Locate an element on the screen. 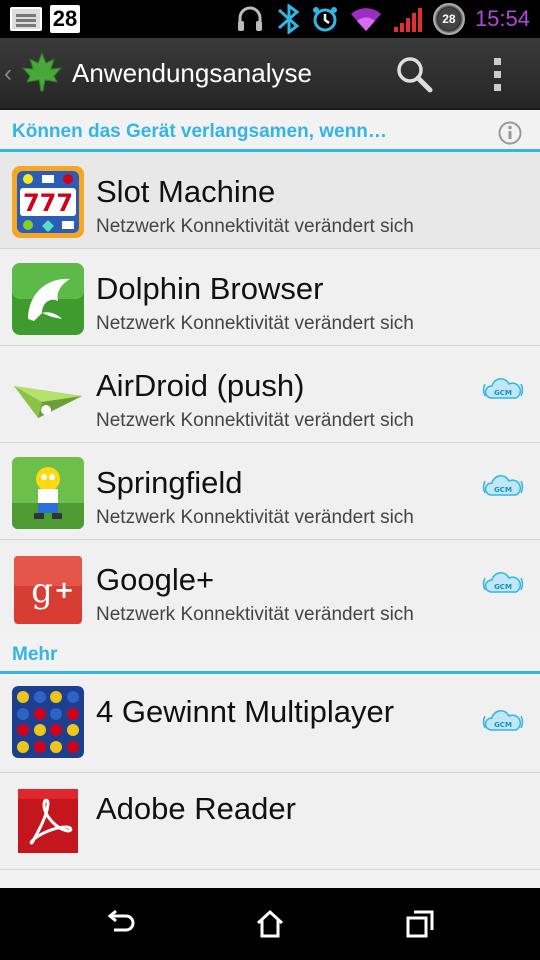 Image resolution: width=540 pixels, height=960 pixels. svg-text: g is located at coordinates (42, 591).